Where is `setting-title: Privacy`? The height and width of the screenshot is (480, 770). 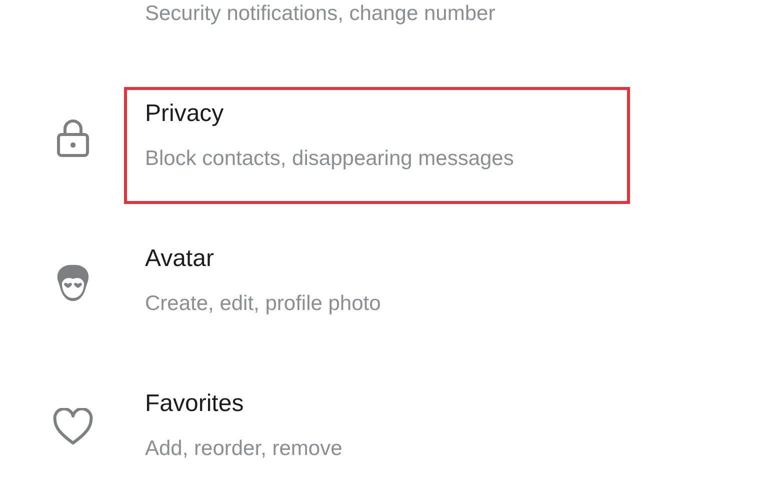 setting-title: Privacy is located at coordinates (185, 114).